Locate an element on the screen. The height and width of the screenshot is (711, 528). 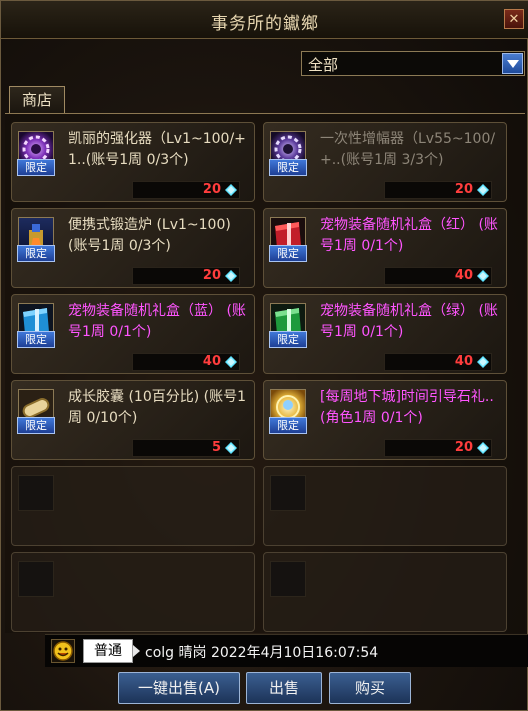
shop-item-card: 限定 宠物装备随机礼盒（绿） (账号1周 0/1个) 40 is located at coordinates (385, 334).